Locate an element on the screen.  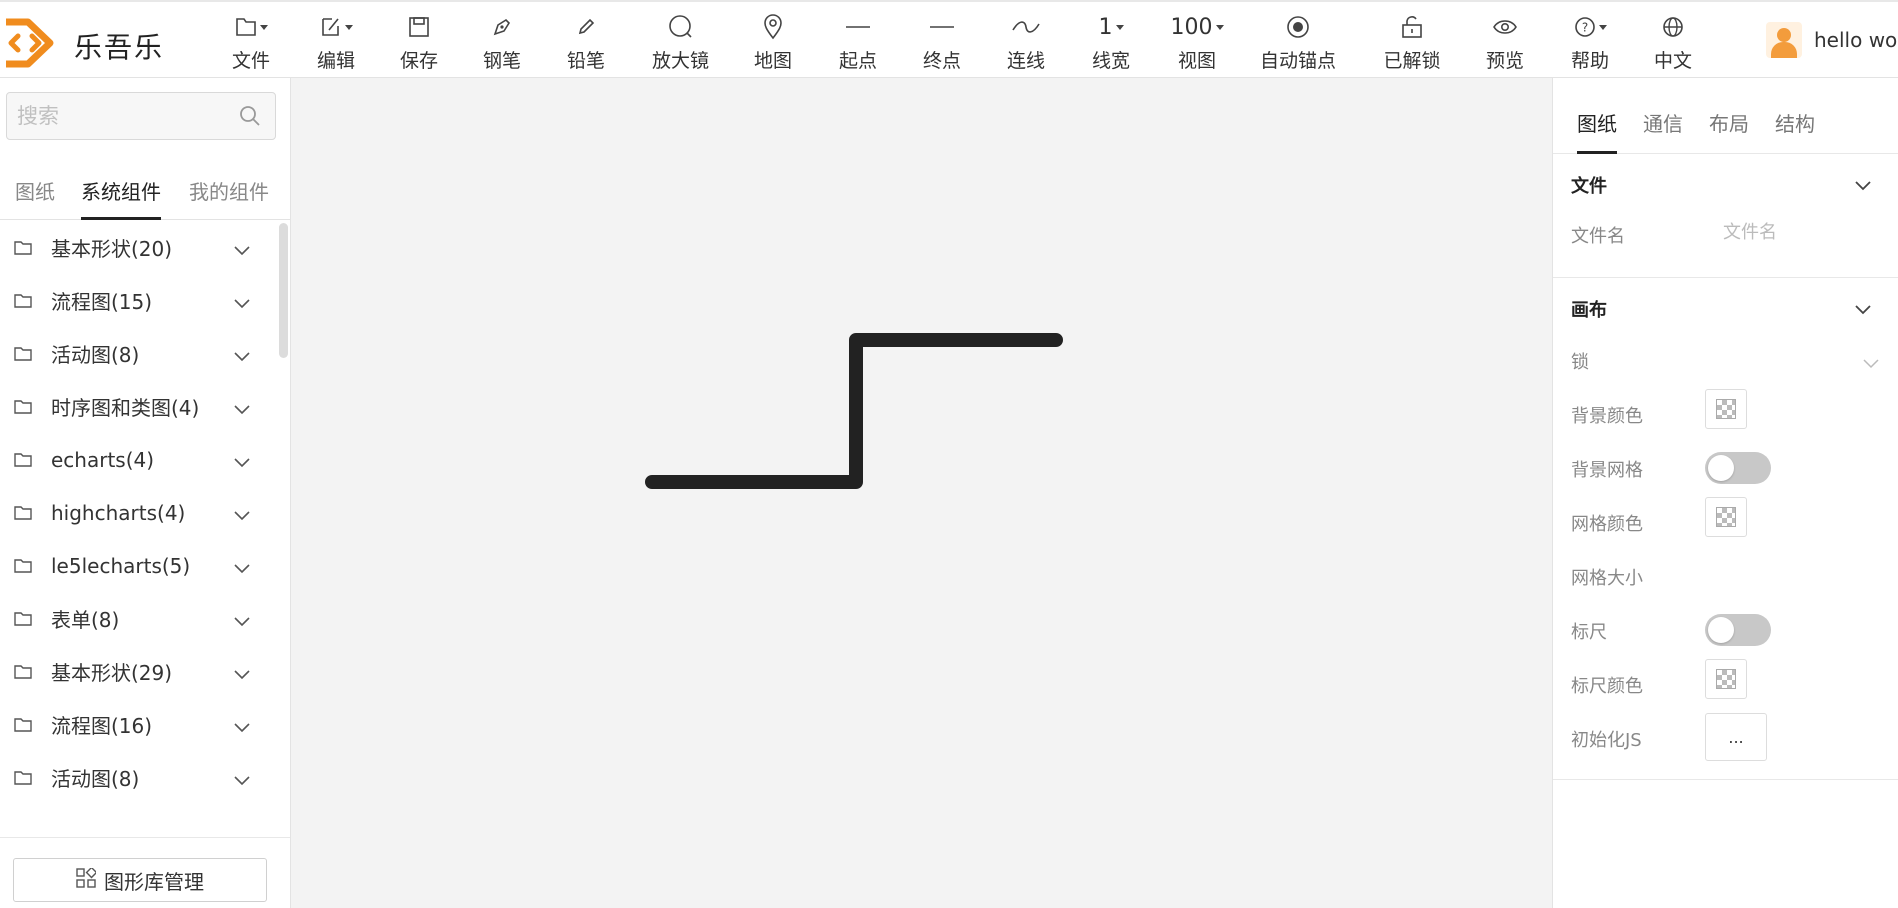
help-menu-button: ? 帮助 is located at coordinates (1590, 42).